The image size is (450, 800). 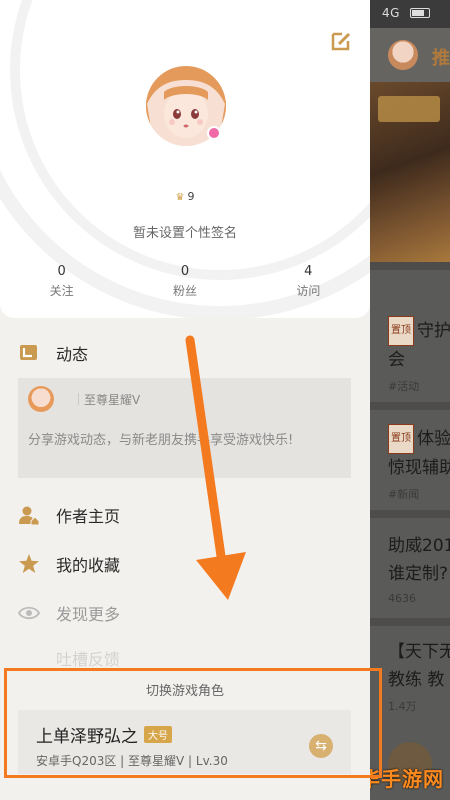 What do you see at coordinates (419, 468) in the screenshot?
I see `item-title-line2: 惊现辅助` at bounding box center [419, 468].